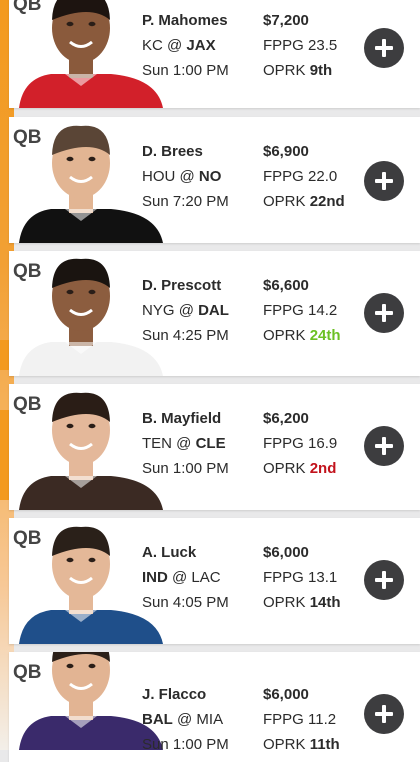 This screenshot has width=420, height=762. I want to click on oprk-row: OPRK 14th, so click(302, 602).